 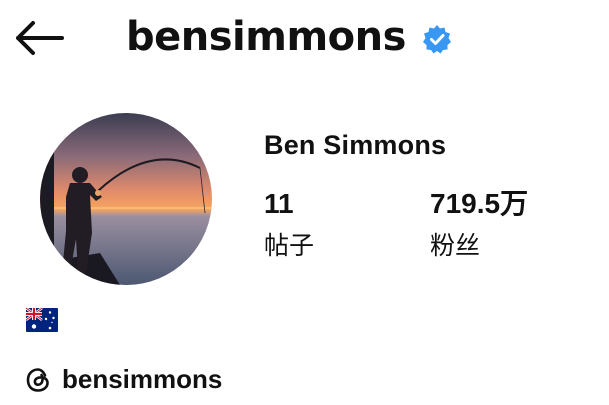 What do you see at coordinates (266, 37) in the screenshot?
I see `username: bensimmons` at bounding box center [266, 37].